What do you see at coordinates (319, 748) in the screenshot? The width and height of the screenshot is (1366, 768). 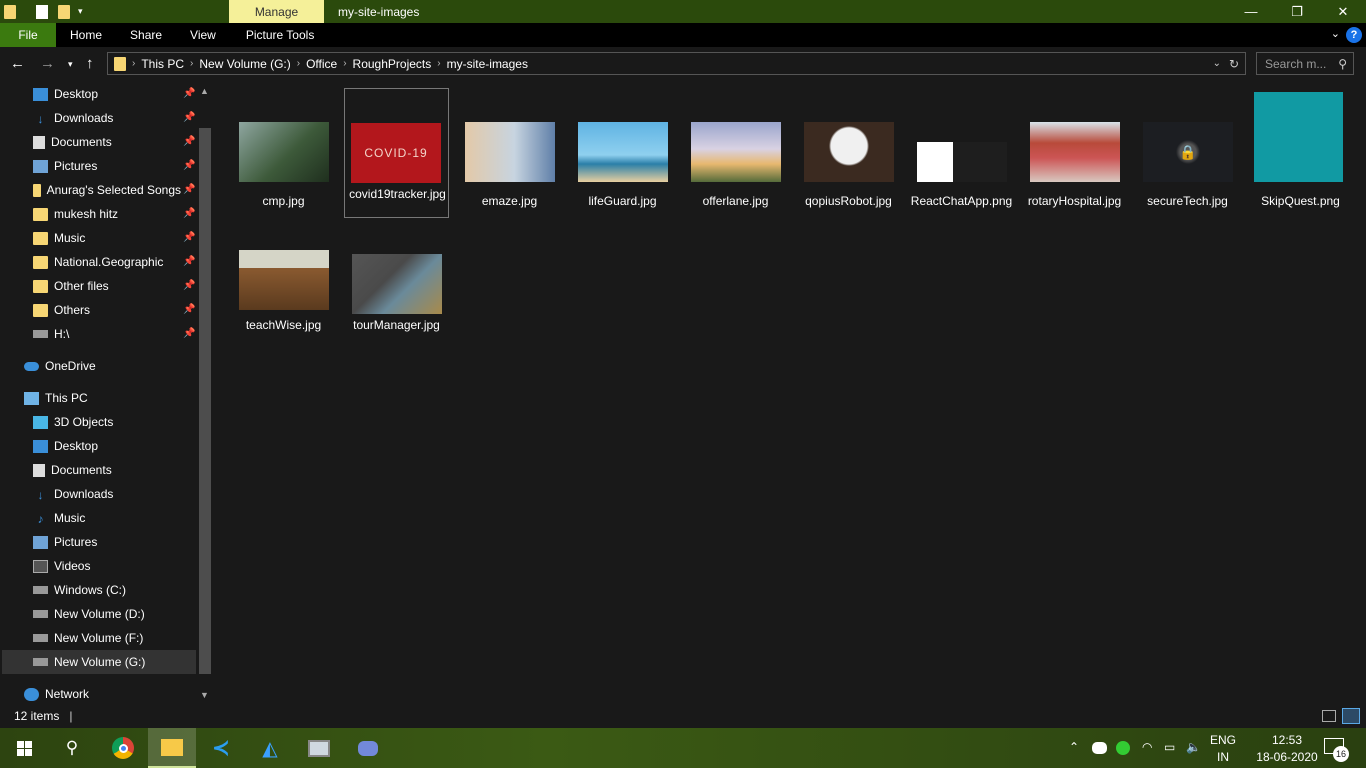 I see `photos-icon` at bounding box center [319, 748].